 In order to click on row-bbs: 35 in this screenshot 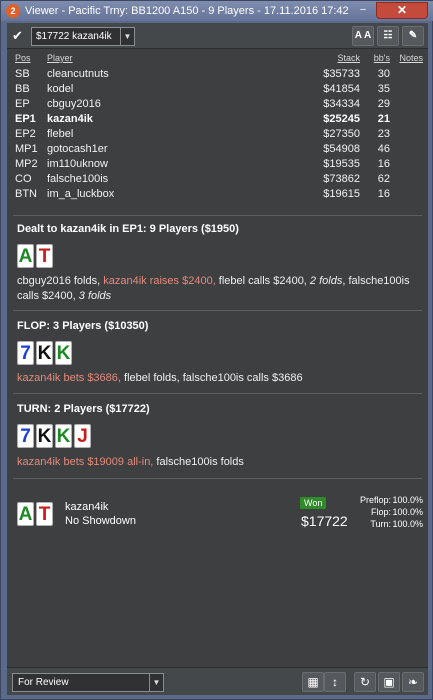, I will do `click(383, 88)`.